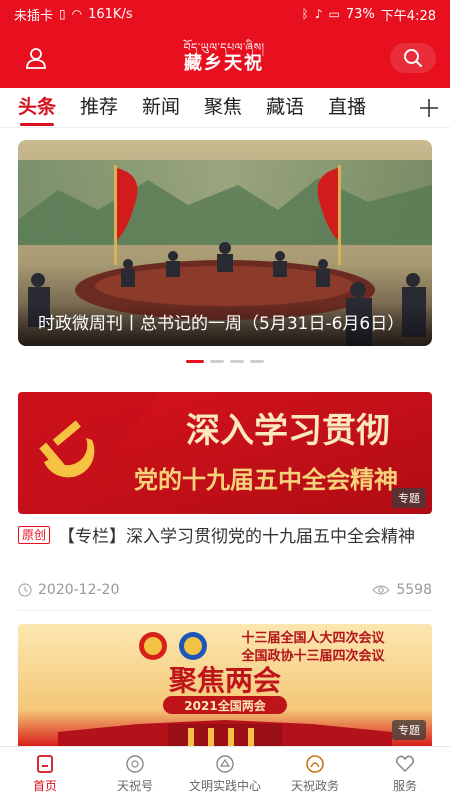 The image size is (450, 800). I want to click on nav-tianzhu-account: 天祝号, so click(135, 773).